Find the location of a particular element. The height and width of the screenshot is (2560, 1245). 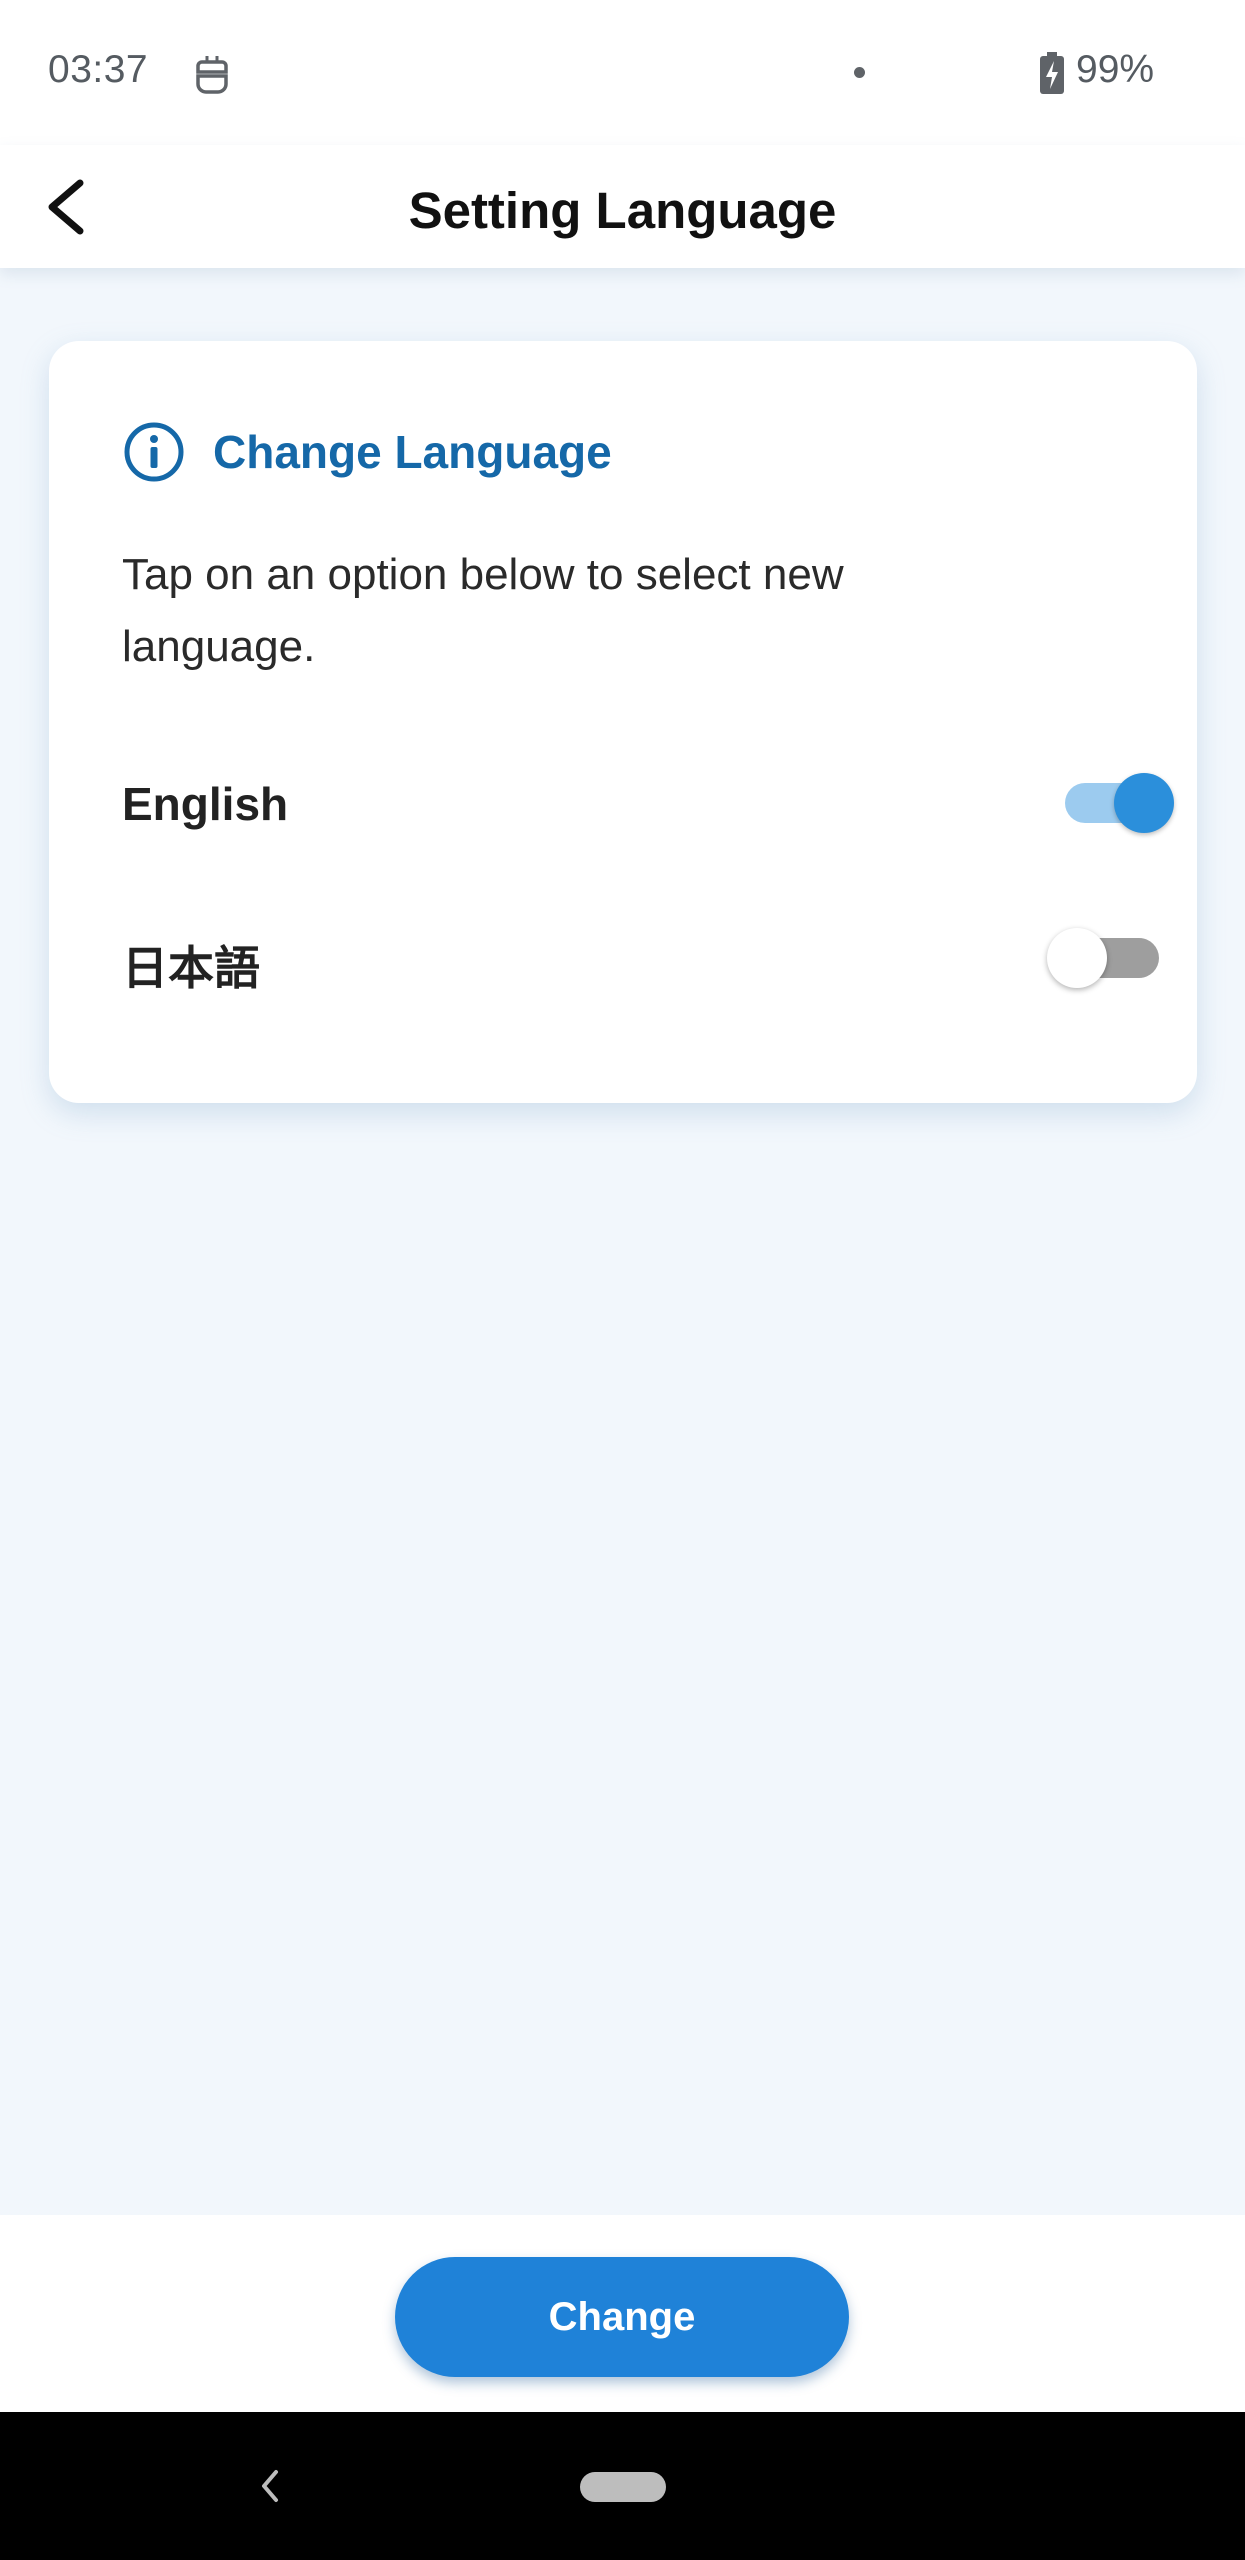

change-button: Change is located at coordinates (622, 2317).